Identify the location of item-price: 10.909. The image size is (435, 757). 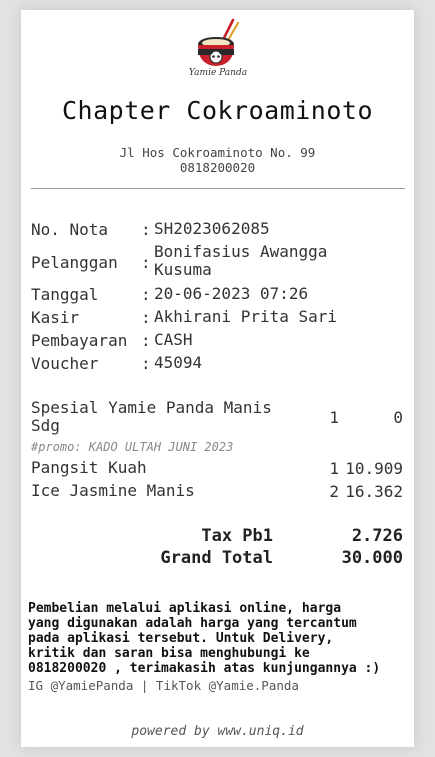
(374, 468).